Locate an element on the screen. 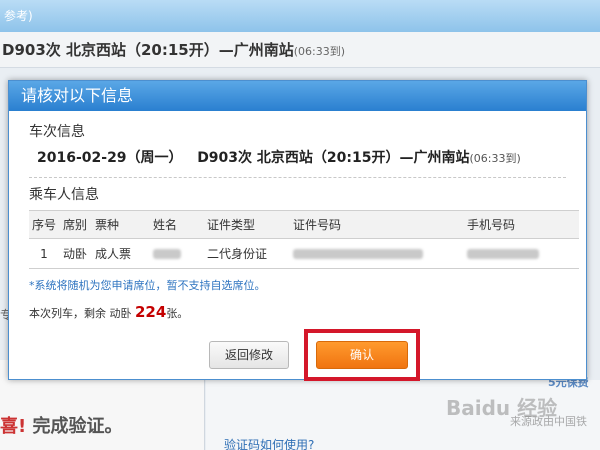 The image size is (600, 450). cell-name is located at coordinates (176, 253).